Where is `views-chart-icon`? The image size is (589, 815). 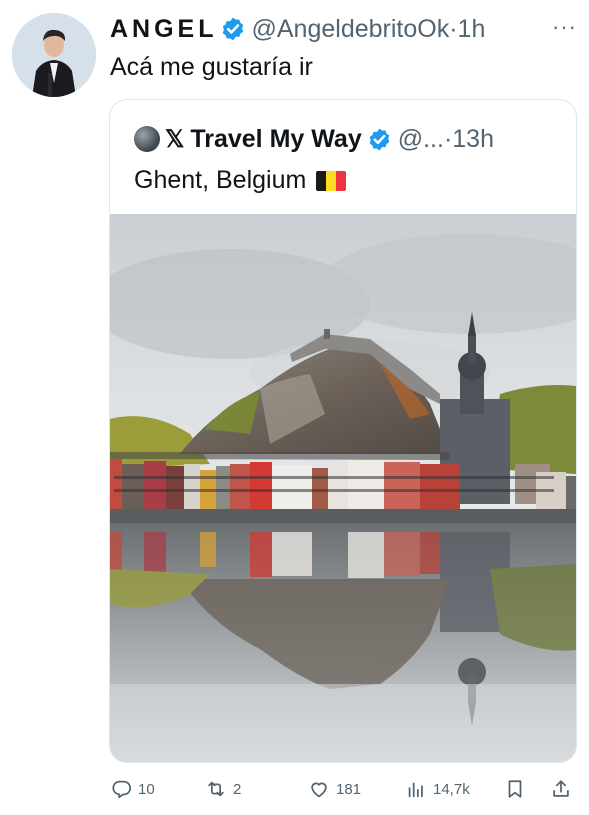 views-chart-icon is located at coordinates (415, 790).